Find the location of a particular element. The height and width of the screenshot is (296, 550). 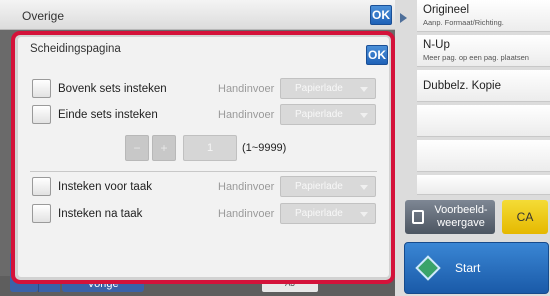

start-icon is located at coordinates (428, 268).